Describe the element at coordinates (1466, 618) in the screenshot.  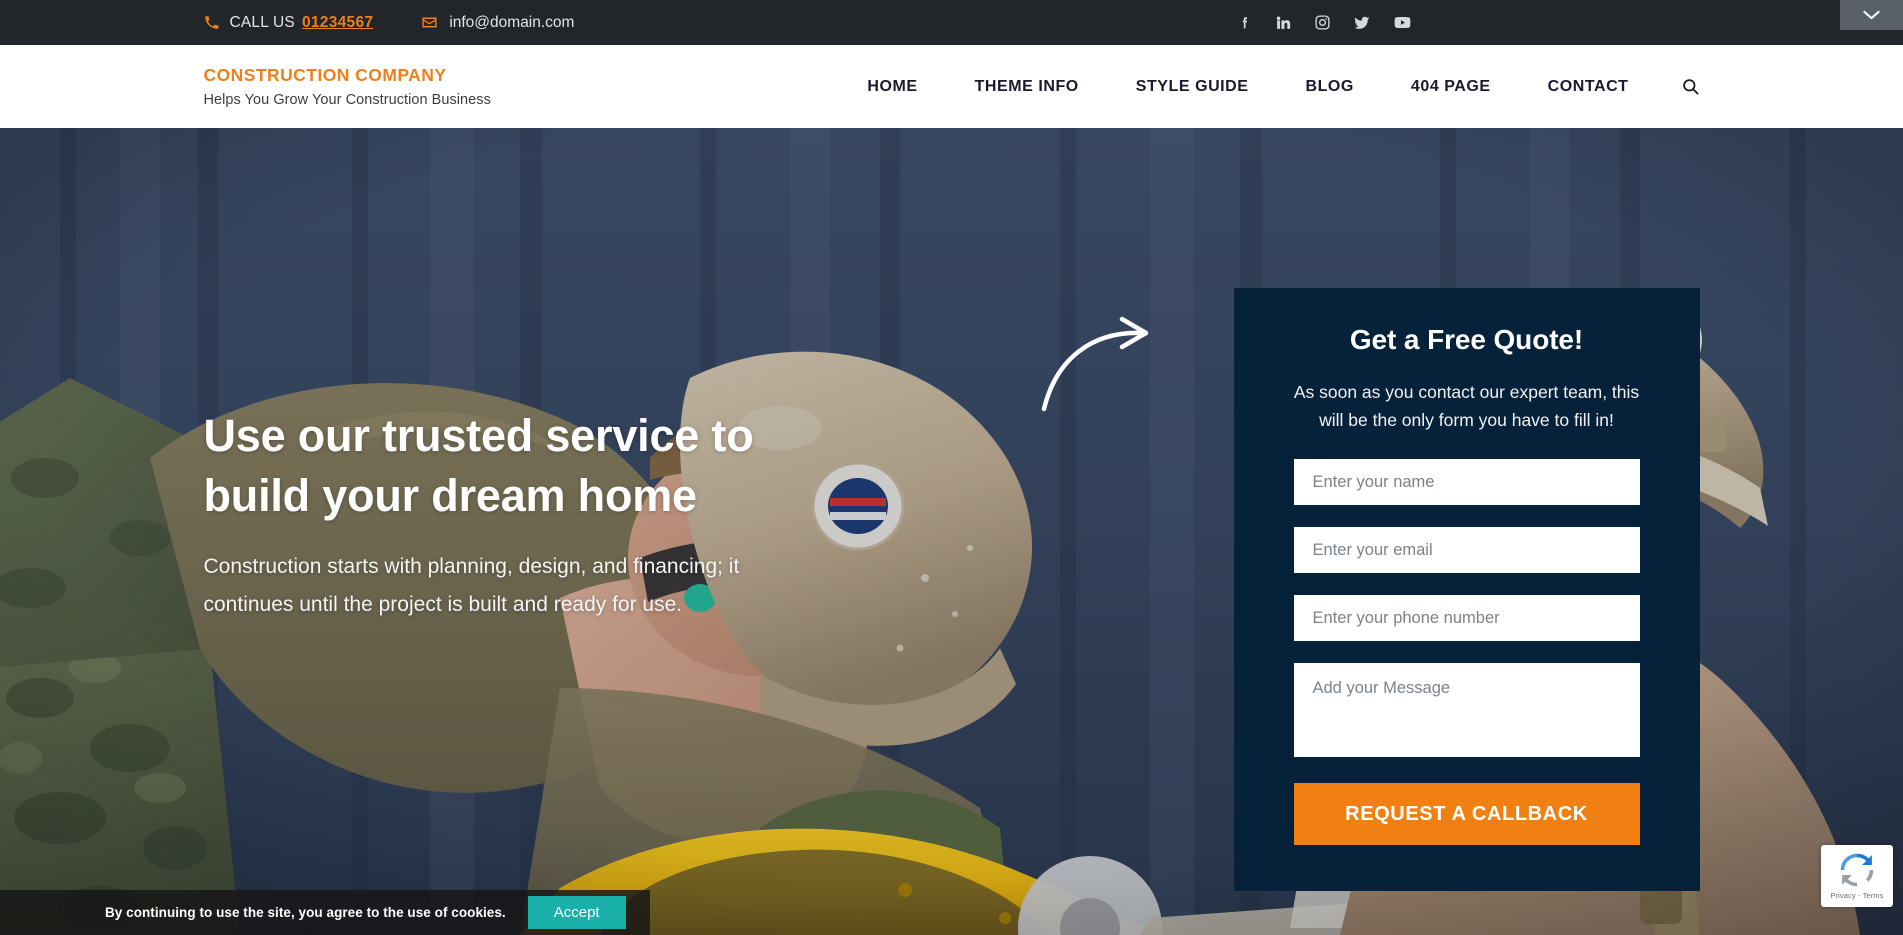
I see `phone-field` at that location.